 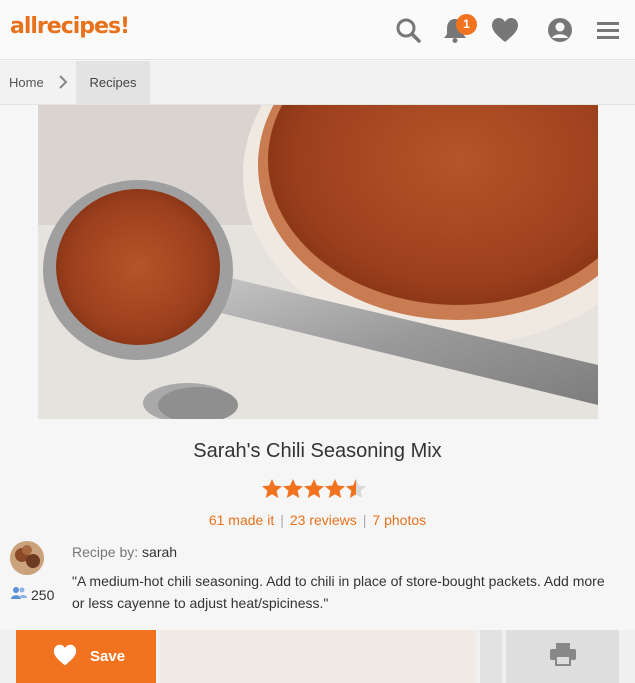 I want to click on followers-icon, so click(x=19, y=594).